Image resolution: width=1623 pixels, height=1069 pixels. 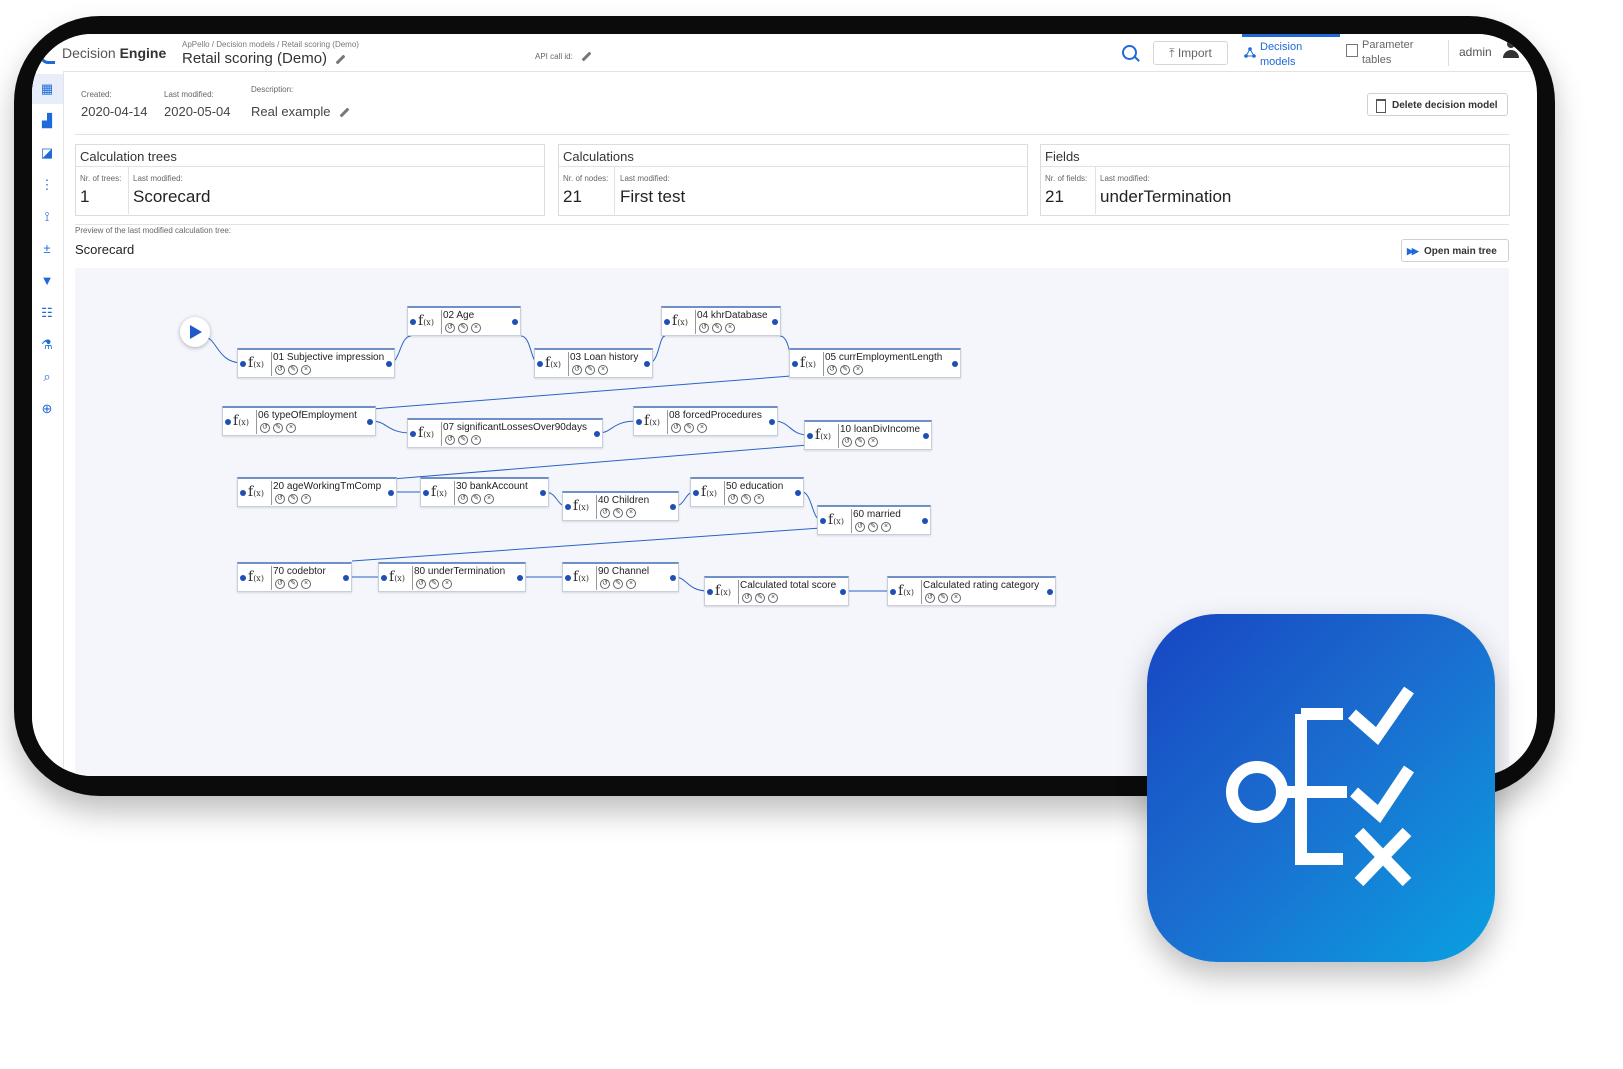 I want to click on search-icon: ⌕, so click(x=47, y=377).